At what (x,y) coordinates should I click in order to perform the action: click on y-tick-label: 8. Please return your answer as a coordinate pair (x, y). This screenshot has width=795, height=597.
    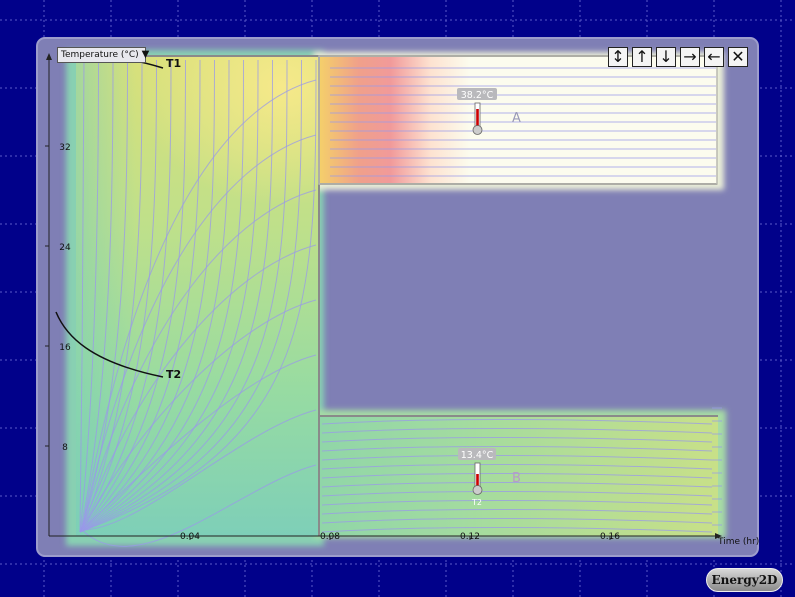
    Looking at the image, I should click on (65, 448).